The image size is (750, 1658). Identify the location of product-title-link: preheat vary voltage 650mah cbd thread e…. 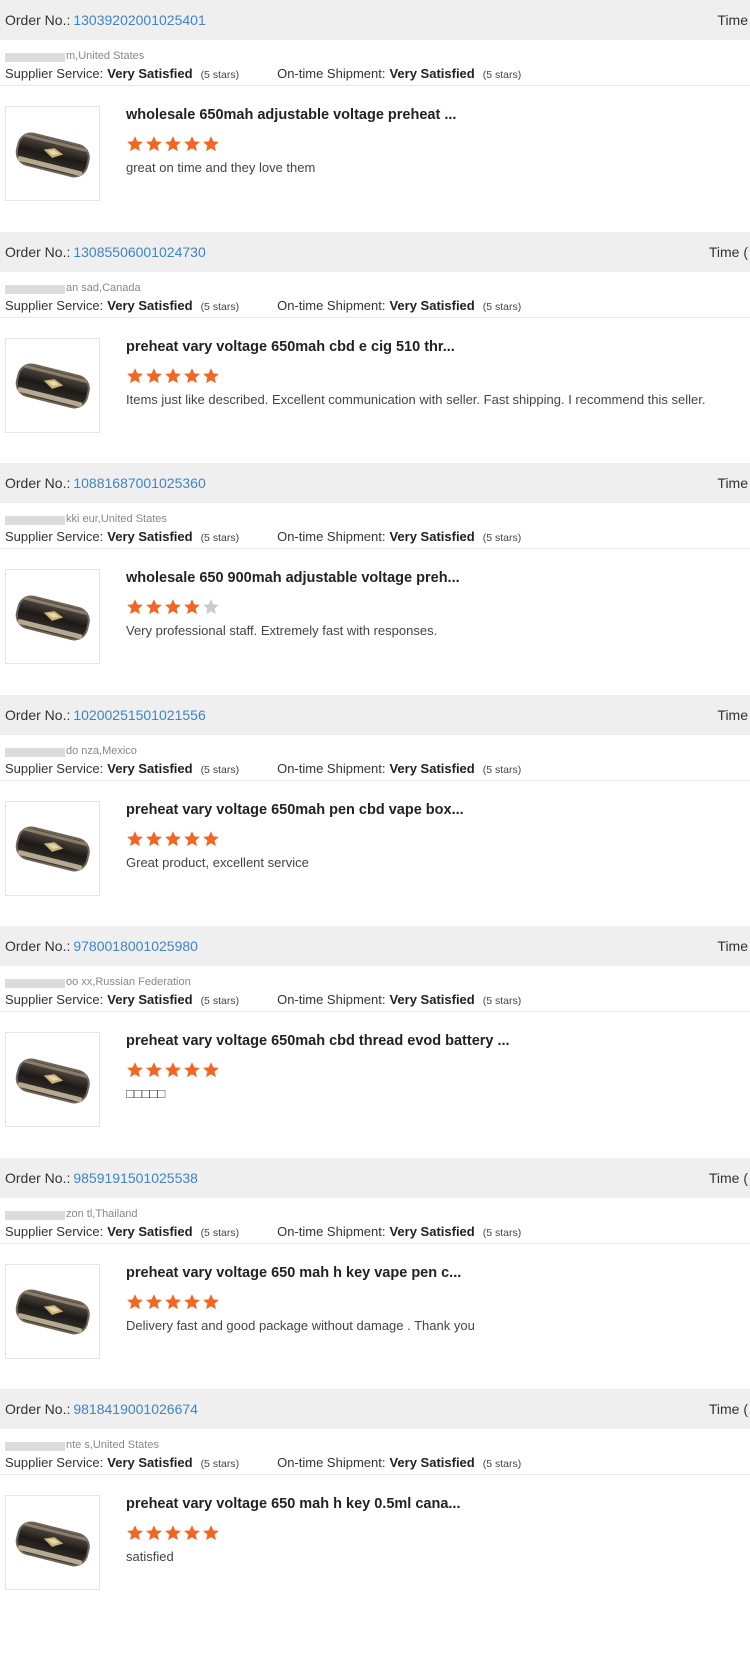
(318, 1041).